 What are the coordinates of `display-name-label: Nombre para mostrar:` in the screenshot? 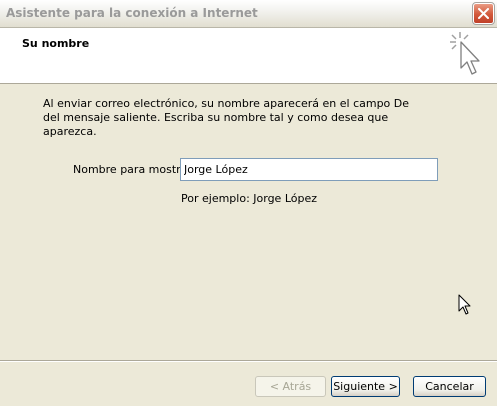 It's located at (134, 169).